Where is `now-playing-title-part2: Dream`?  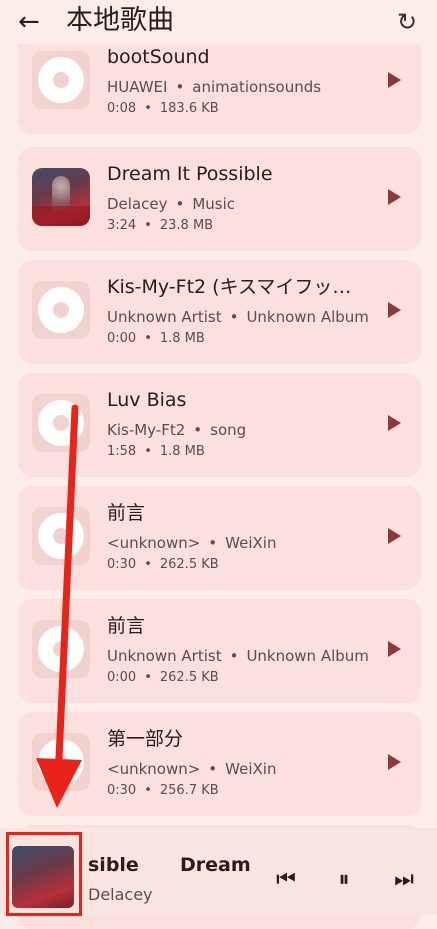
now-playing-title-part2: Dream is located at coordinates (215, 865).